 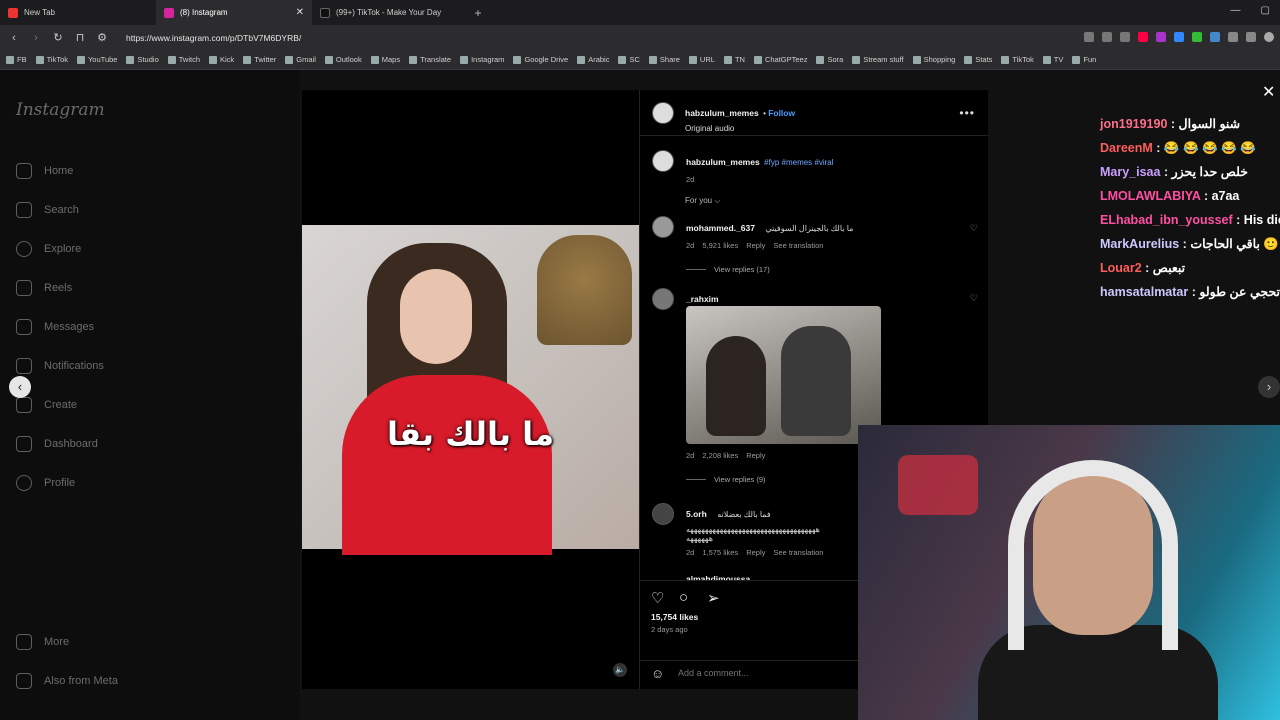 I want to click on bookmark-icon: ⊓, so click(x=80, y=37).